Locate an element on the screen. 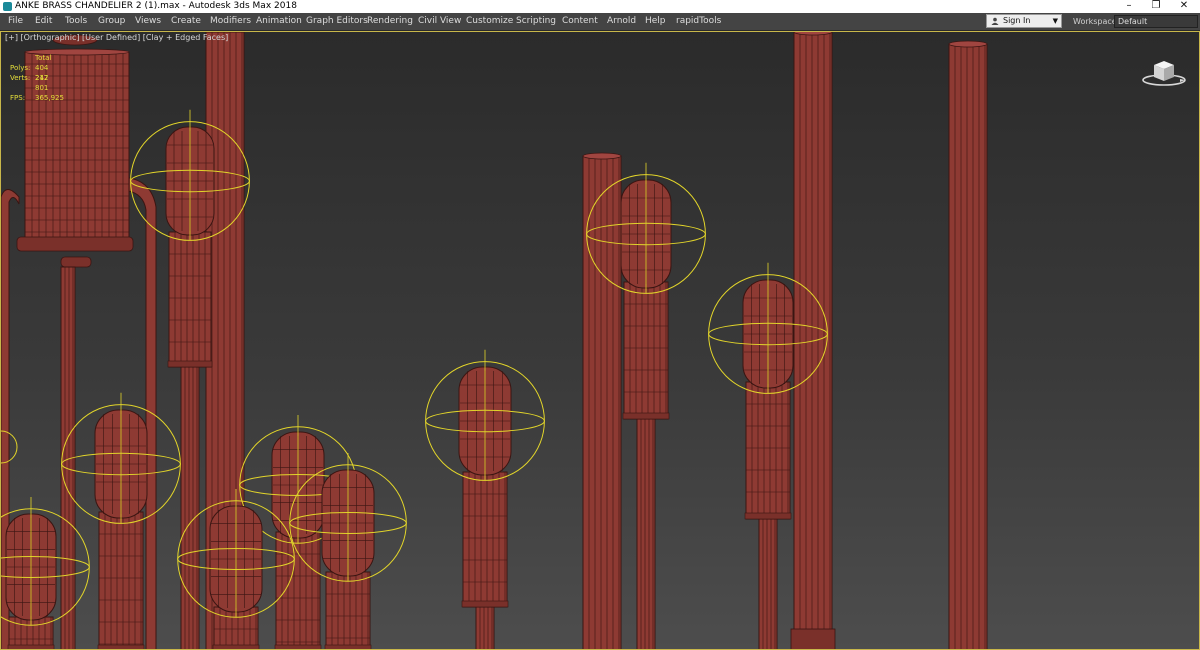  fps-label: FPS: is located at coordinates (18, 98).